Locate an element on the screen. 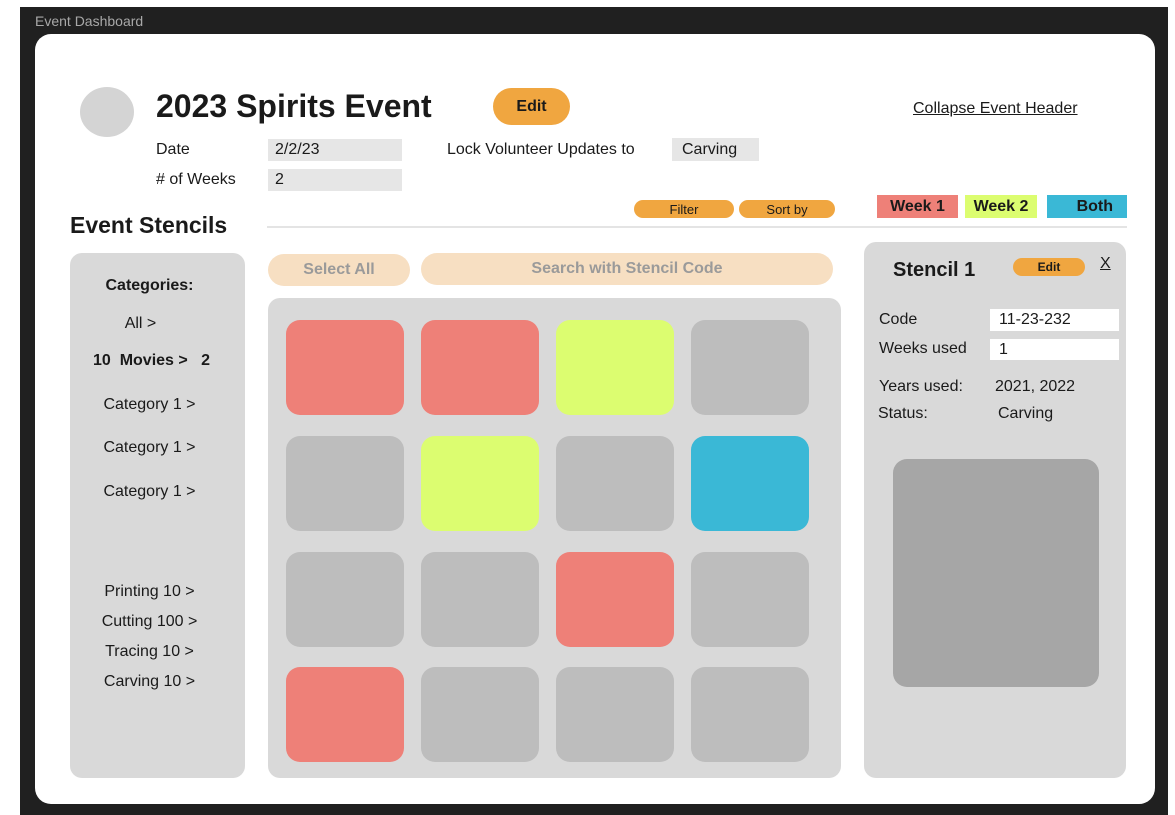 This screenshot has height=815, width=1175. code-label: Code is located at coordinates (898, 319).